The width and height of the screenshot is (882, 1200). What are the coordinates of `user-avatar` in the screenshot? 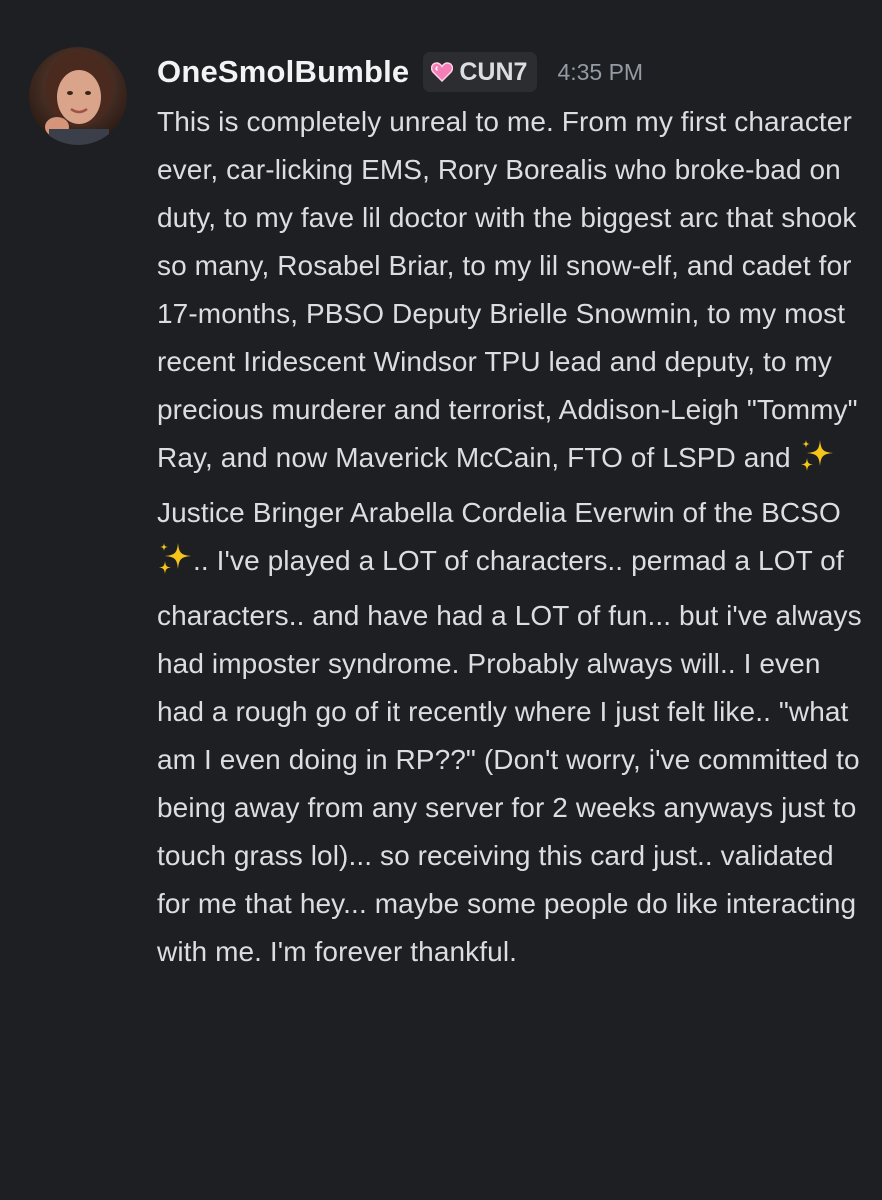 It's located at (78, 96).